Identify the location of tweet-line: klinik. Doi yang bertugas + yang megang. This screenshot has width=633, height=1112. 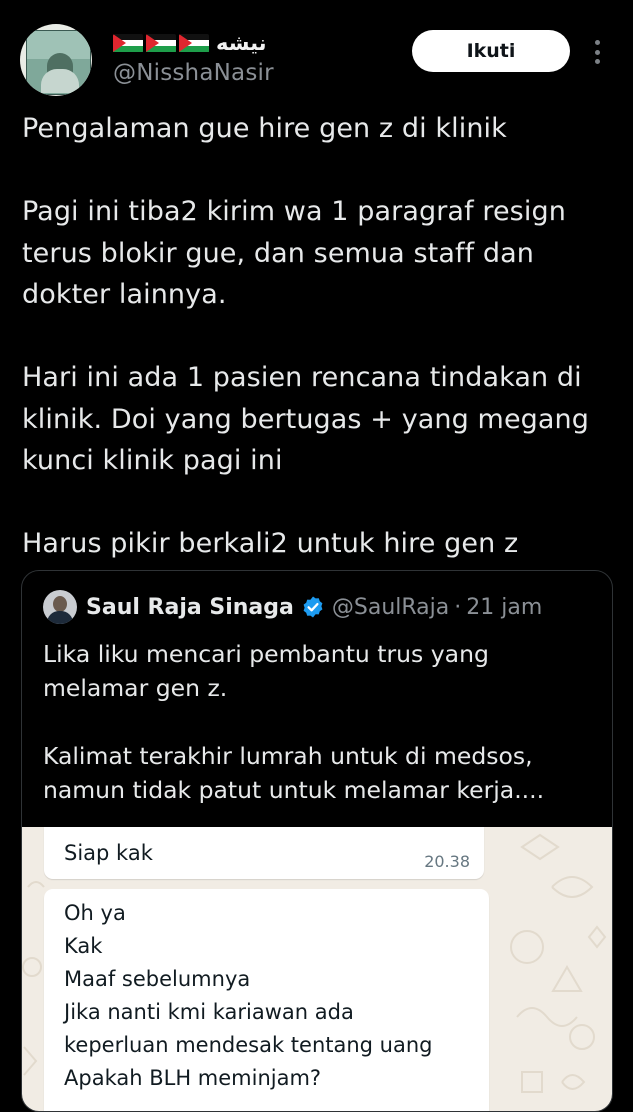
(305, 419).